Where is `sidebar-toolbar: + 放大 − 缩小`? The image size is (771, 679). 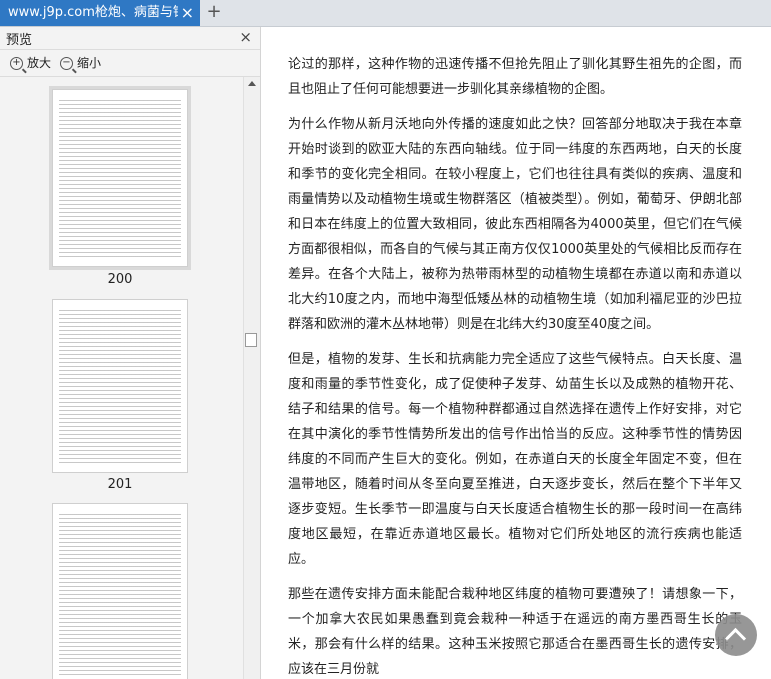
sidebar-toolbar: + 放大 − 缩小 is located at coordinates (130, 63).